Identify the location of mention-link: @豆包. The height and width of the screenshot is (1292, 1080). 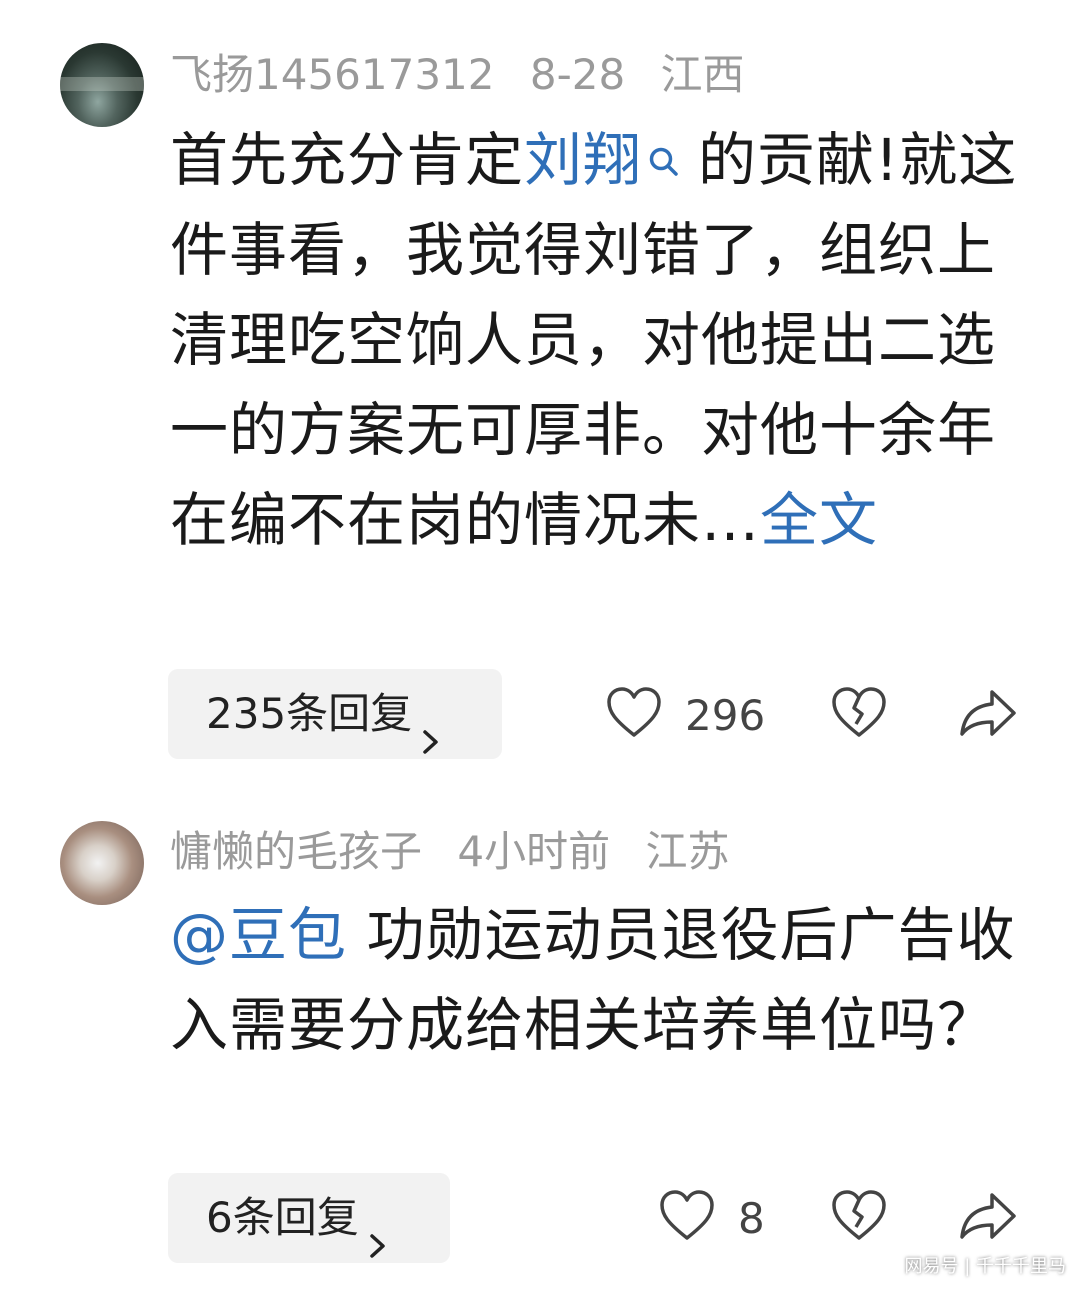
(258, 935).